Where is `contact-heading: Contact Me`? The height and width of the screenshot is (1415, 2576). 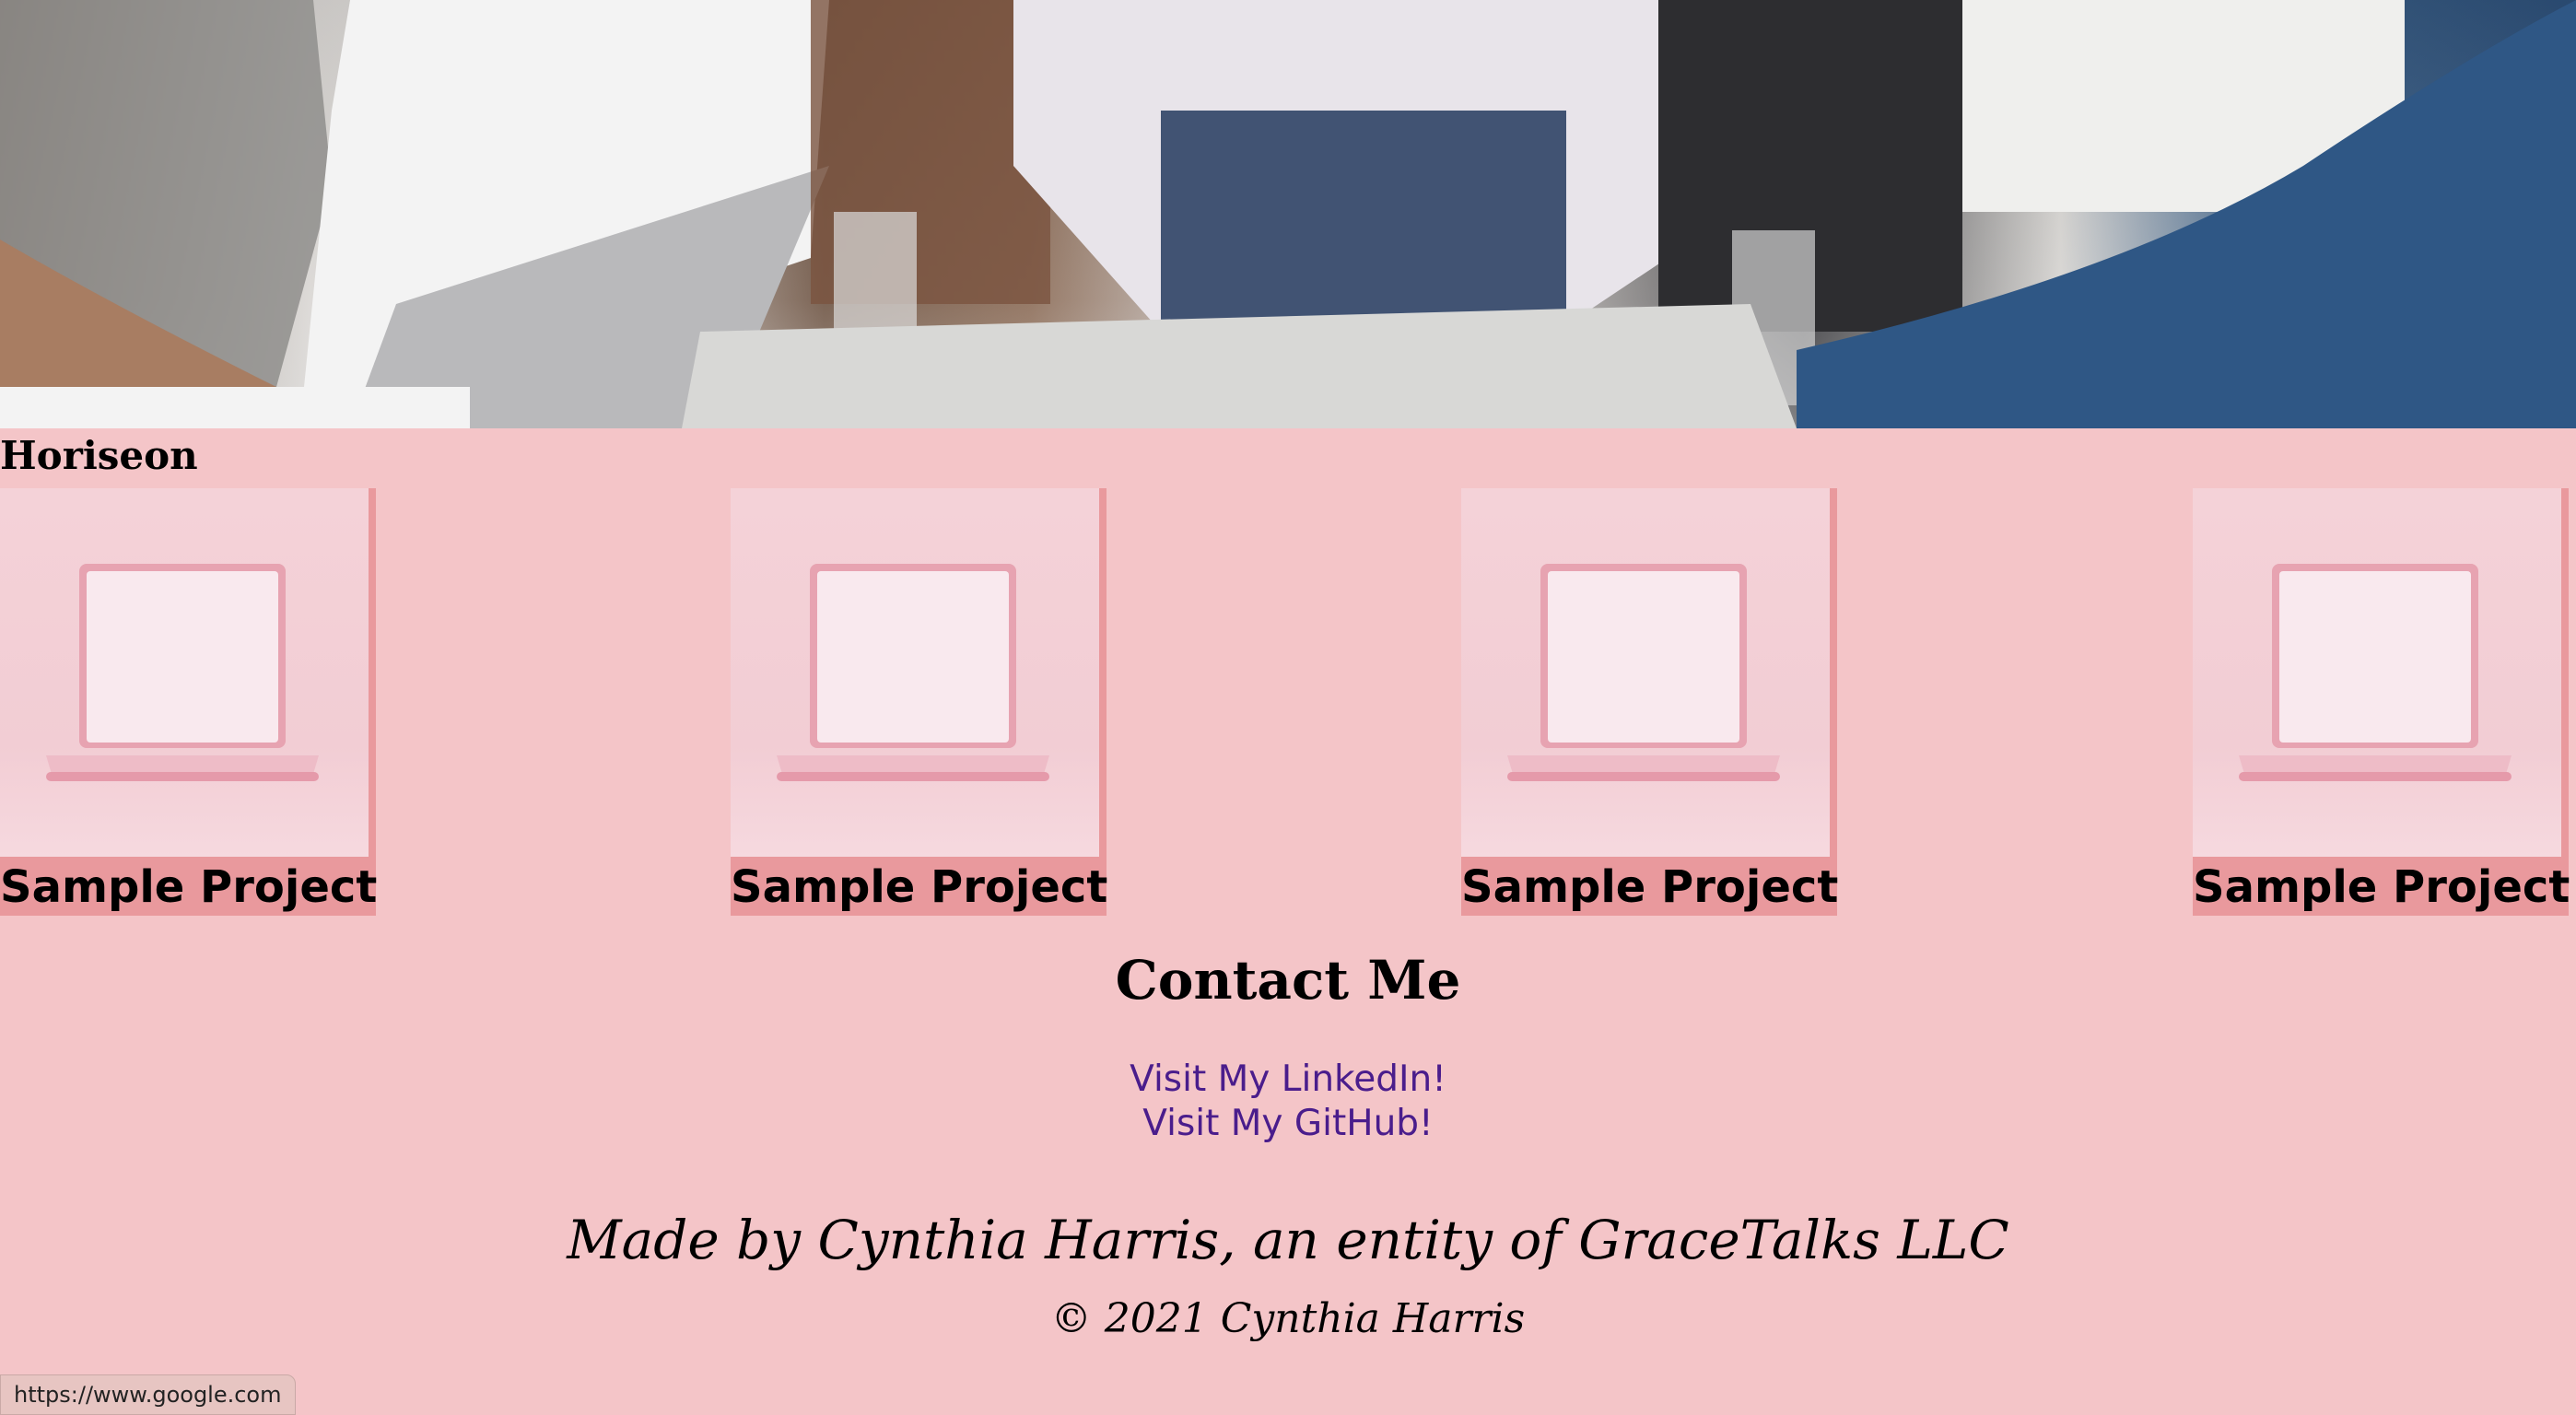 contact-heading: Contact Me is located at coordinates (1288, 980).